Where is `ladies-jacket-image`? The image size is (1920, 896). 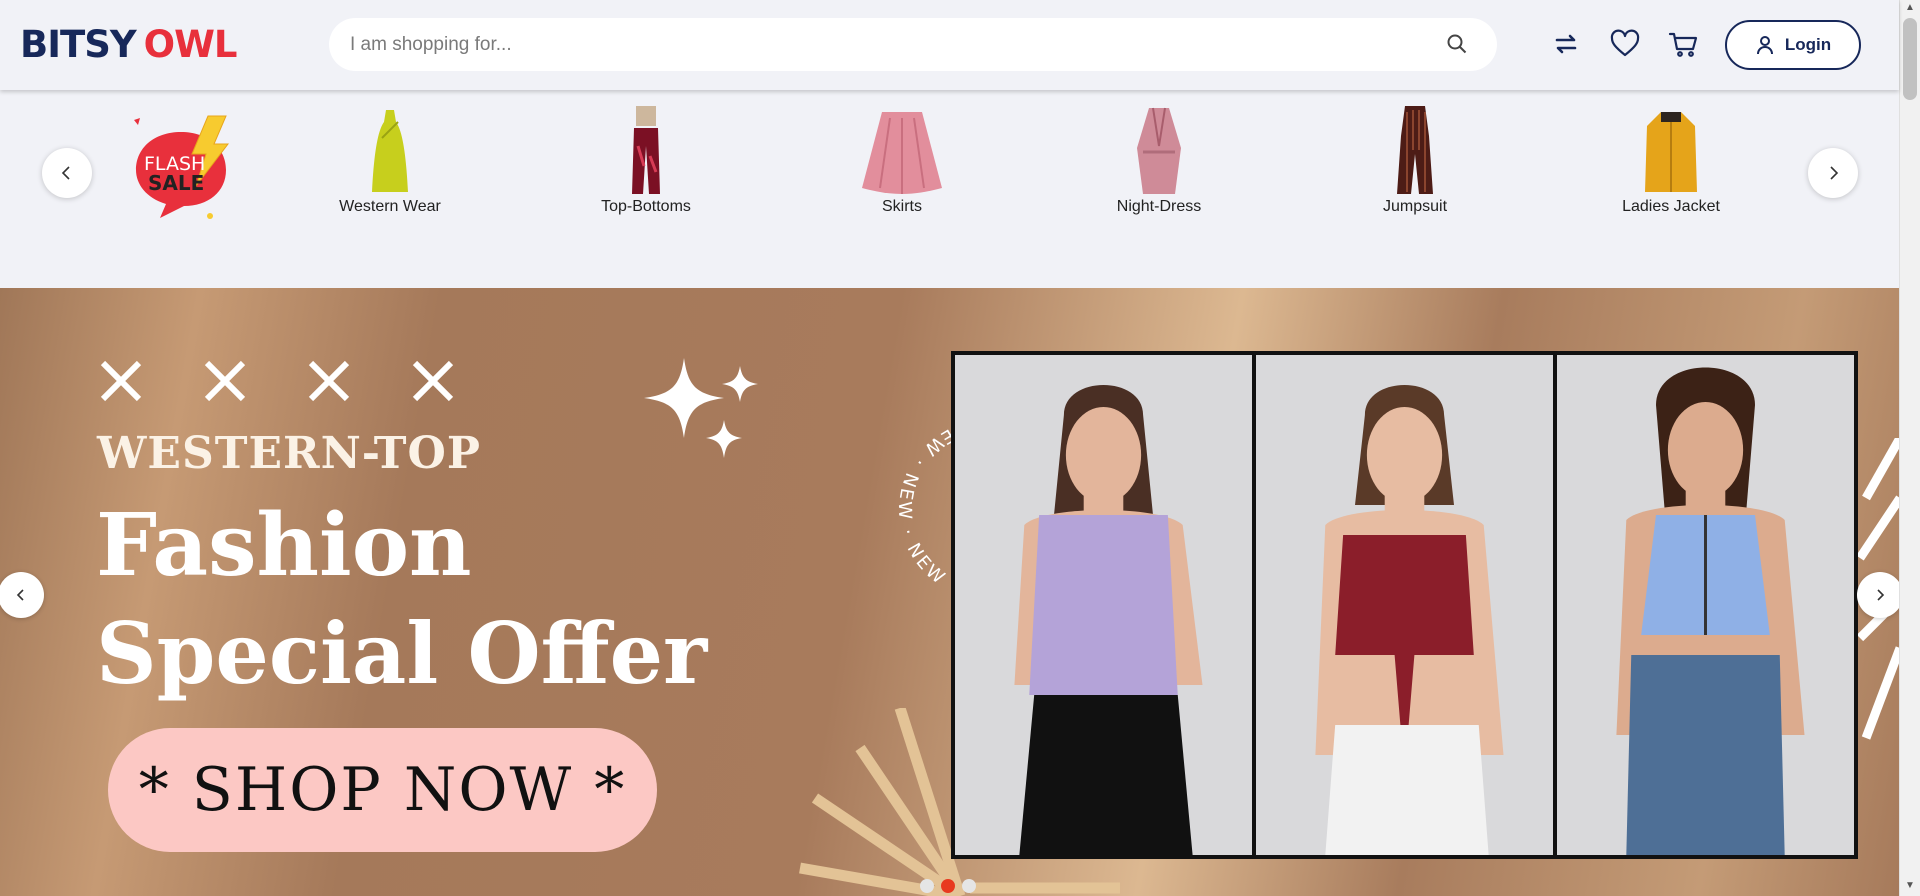 ladies-jacket-image is located at coordinates (1671, 152).